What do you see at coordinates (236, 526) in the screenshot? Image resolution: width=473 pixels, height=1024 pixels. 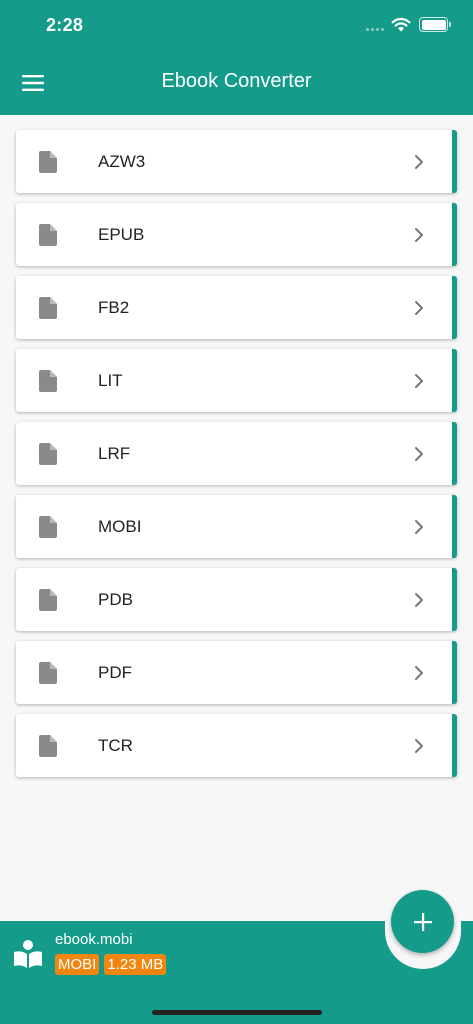 I see `format-item-mobi: MOBI` at bounding box center [236, 526].